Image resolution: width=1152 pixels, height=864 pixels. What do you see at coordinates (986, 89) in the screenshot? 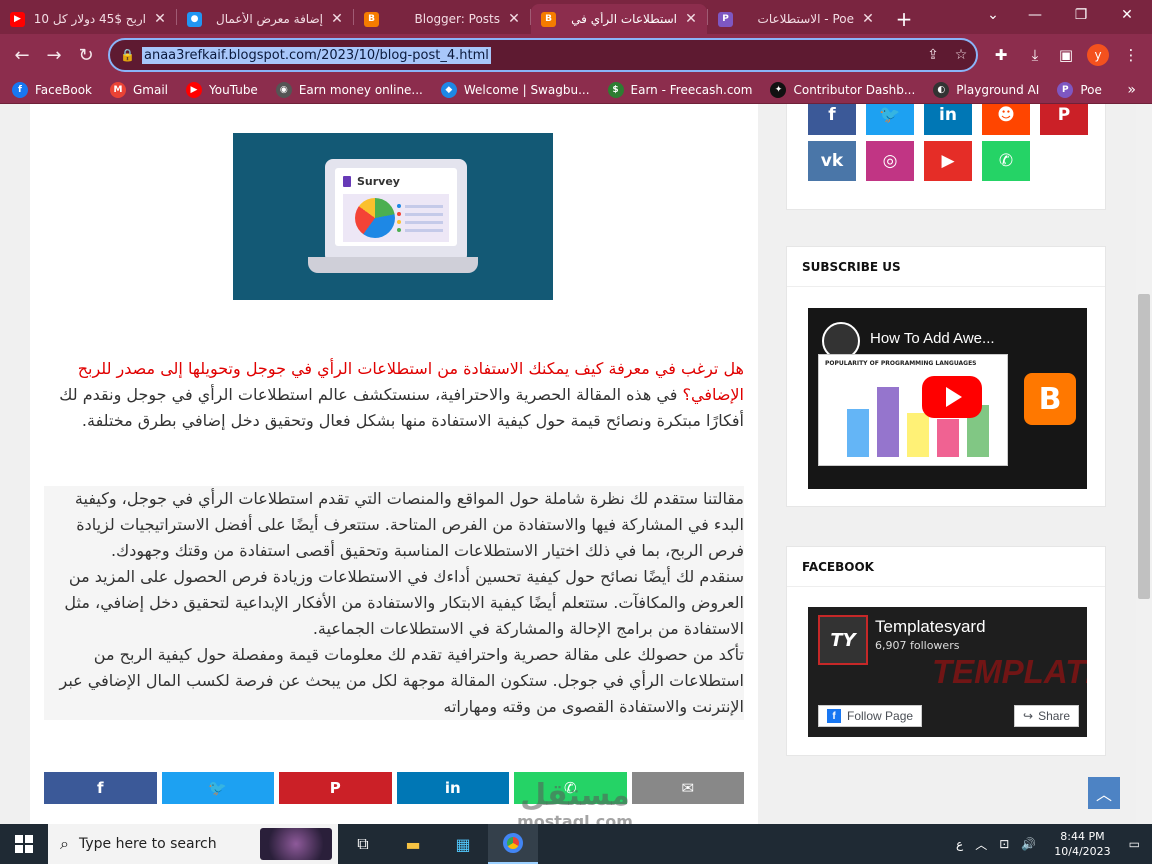
I see `bookmark-item: ◐ Playground AI` at bounding box center [986, 89].